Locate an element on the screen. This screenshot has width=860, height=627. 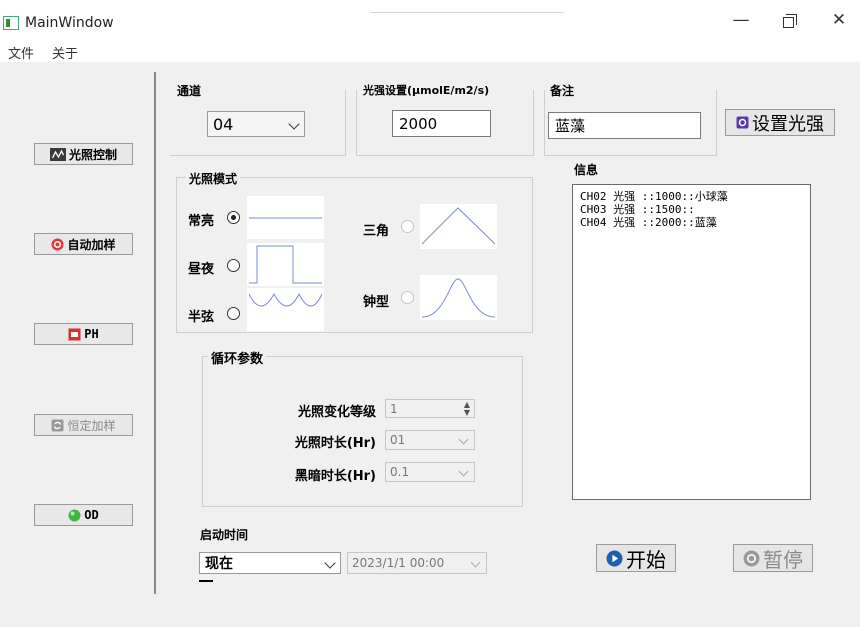
auto-sample-label: 自动加样 is located at coordinates (91, 244).